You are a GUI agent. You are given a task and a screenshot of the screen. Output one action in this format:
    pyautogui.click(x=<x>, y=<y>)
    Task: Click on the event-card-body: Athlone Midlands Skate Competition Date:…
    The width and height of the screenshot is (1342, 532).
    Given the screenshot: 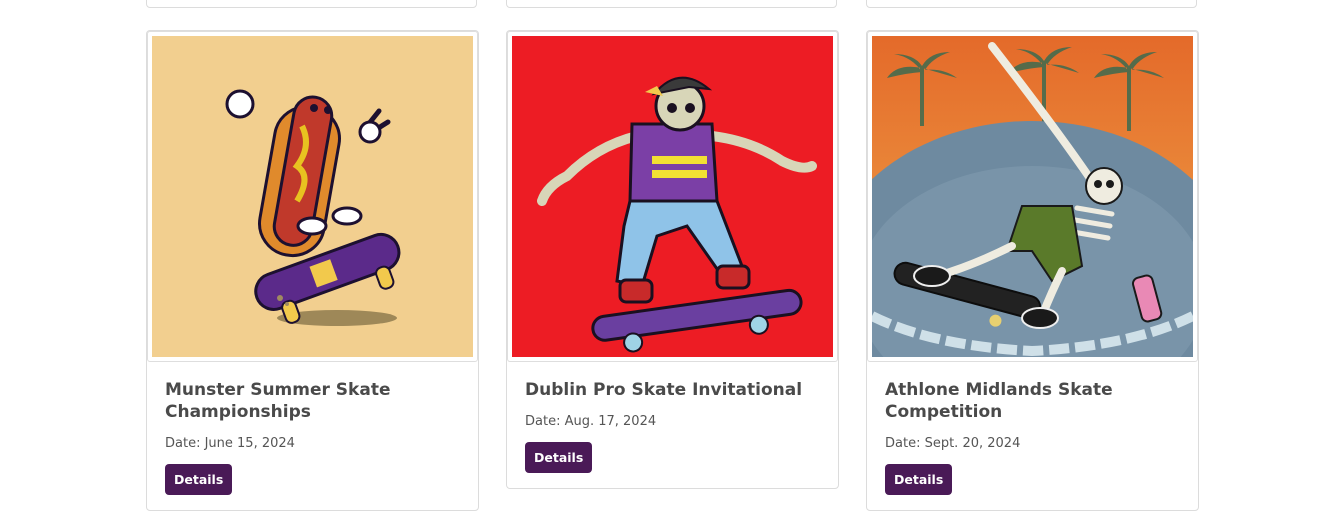 What is the action you would take?
    pyautogui.click(x=1032, y=436)
    